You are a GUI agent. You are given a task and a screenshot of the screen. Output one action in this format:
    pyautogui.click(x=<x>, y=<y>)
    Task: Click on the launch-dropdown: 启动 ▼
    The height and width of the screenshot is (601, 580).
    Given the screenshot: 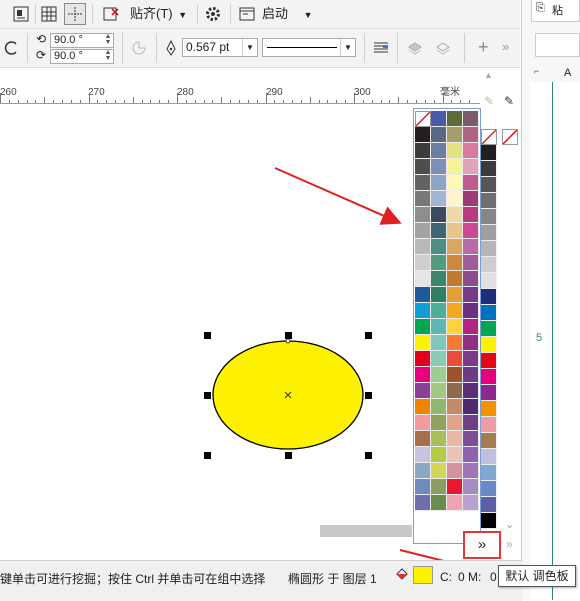 What is the action you would take?
    pyautogui.click(x=287, y=14)
    